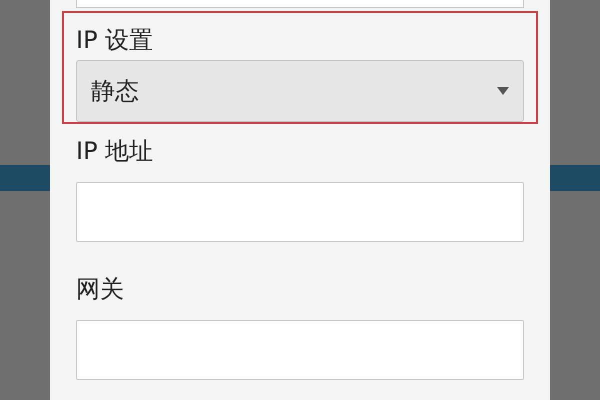 The width and height of the screenshot is (600, 400). What do you see at coordinates (300, 91) in the screenshot?
I see `dropdown: 静态` at bounding box center [300, 91].